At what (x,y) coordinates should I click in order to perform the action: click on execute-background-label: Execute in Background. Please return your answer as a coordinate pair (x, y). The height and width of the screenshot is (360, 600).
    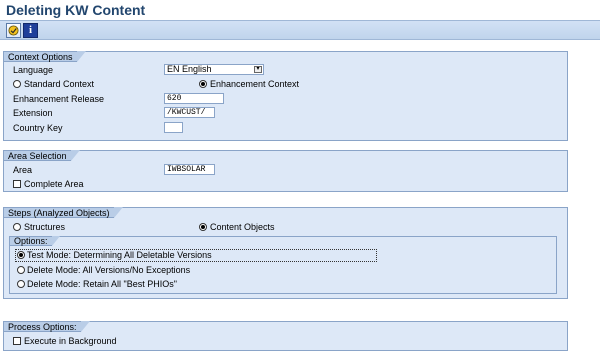
    Looking at the image, I should click on (70, 341).